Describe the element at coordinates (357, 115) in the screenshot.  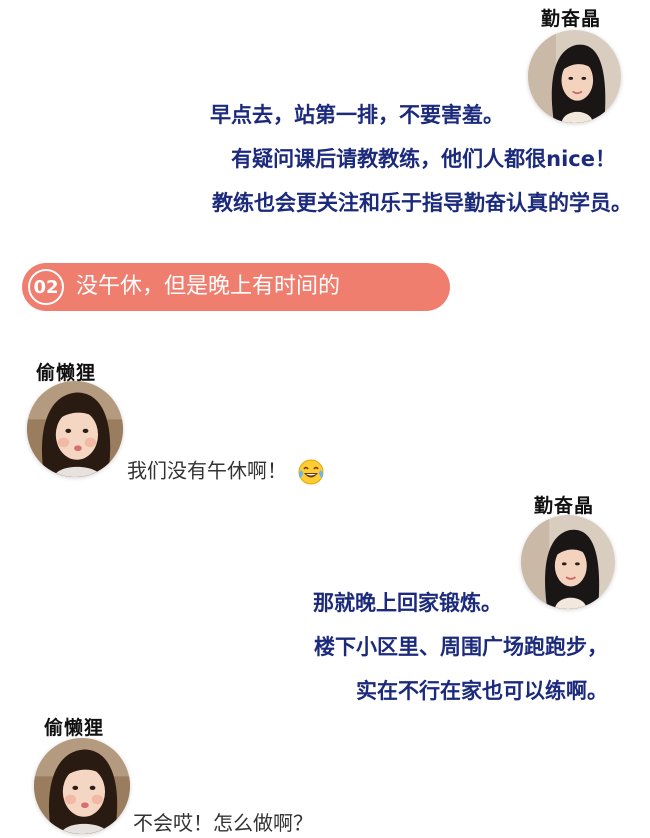
I see `advice-line-1: 早点去，站第一排，不要害羞。` at that location.